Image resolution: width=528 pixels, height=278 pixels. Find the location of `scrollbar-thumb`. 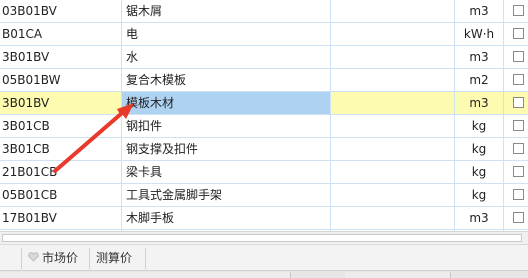

scrollbar-thumb is located at coordinates (262, 238).